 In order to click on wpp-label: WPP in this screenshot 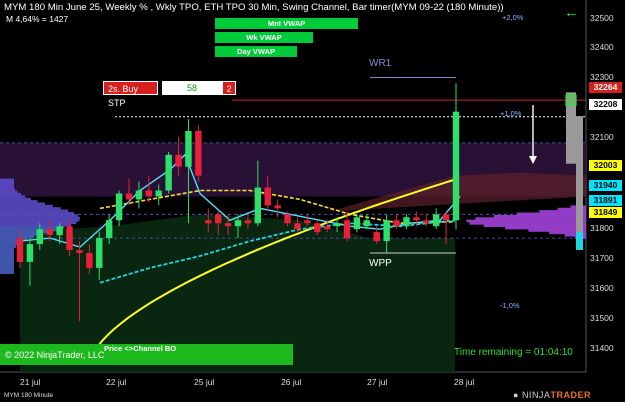, I will do `click(380, 263)`.